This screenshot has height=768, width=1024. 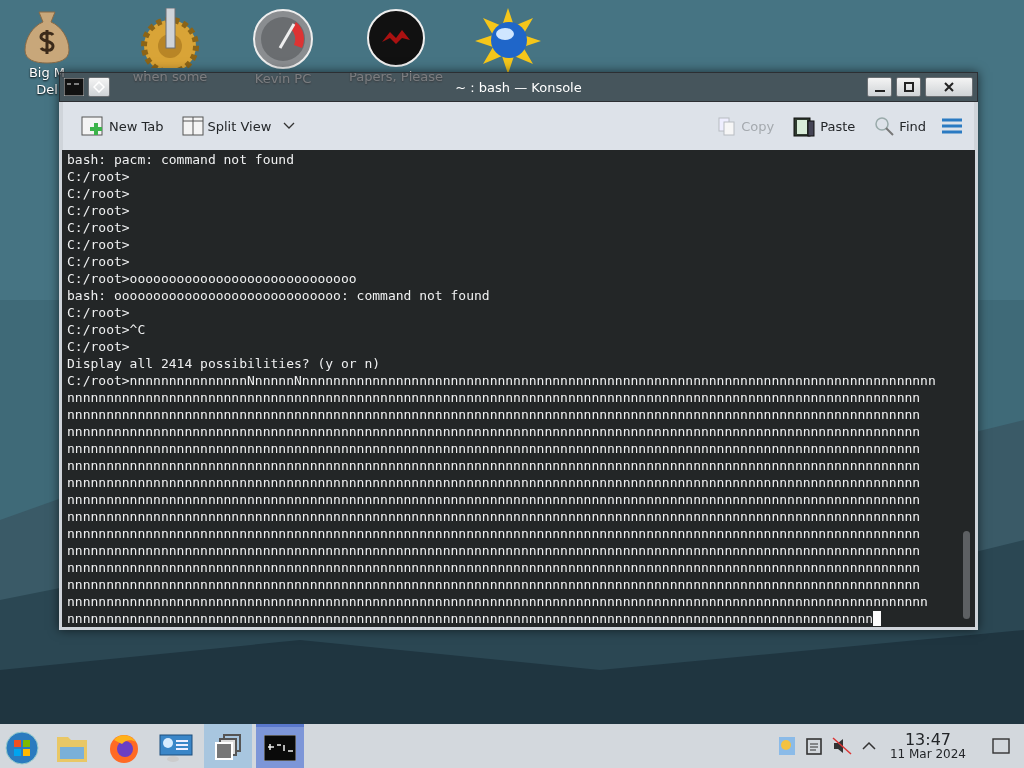 What do you see at coordinates (279, 295) in the screenshot?
I see `terminal-line: bash: ooooooooooooooooooooooooooooo: command not found` at bounding box center [279, 295].